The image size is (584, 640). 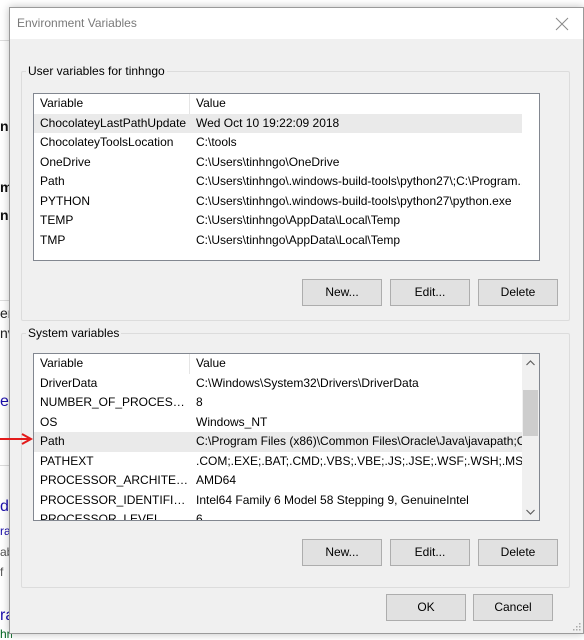 I want to click on table-row: TEMP C:\Users\tinhngo\AppData\Local\Temp, so click(x=278, y=221).